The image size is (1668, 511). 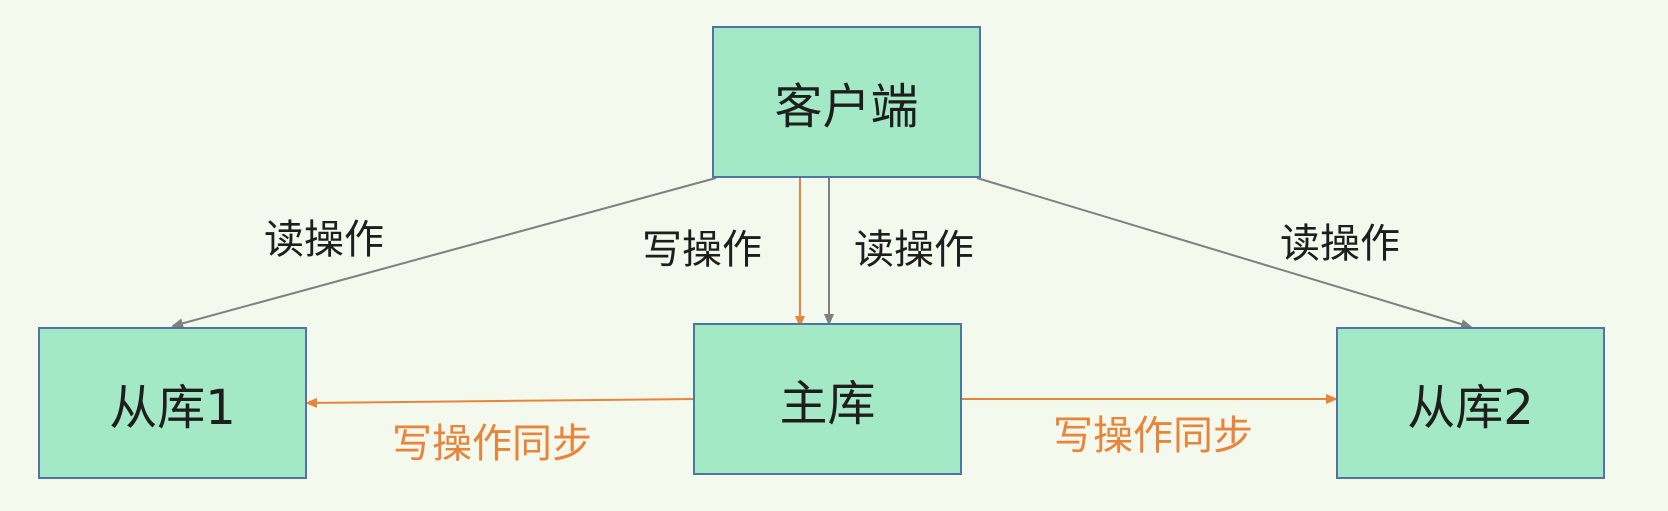 I want to click on write-label-center: 写操作, so click(x=702, y=250).